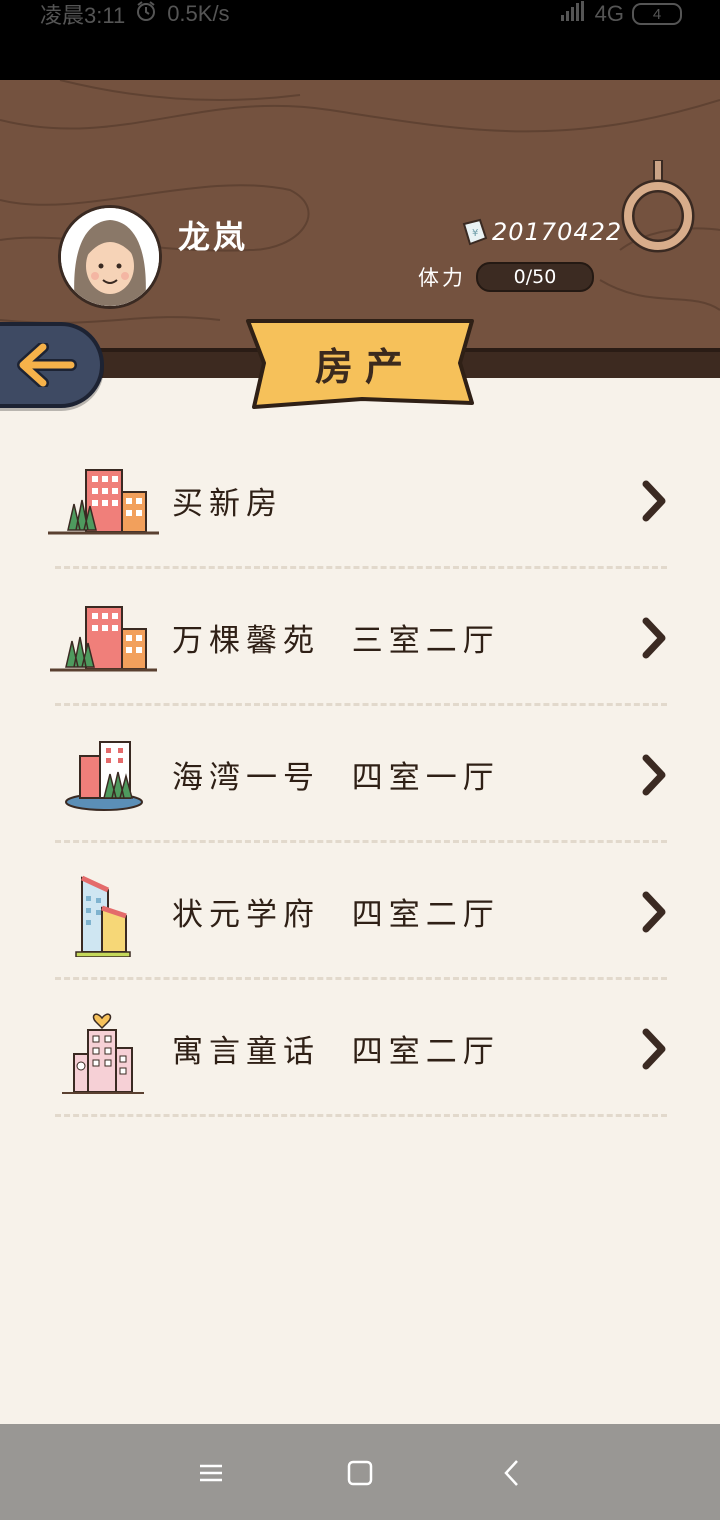 This screenshot has width=720, height=1520. Describe the element at coordinates (361, 1115) in the screenshot. I see `divider` at that location.